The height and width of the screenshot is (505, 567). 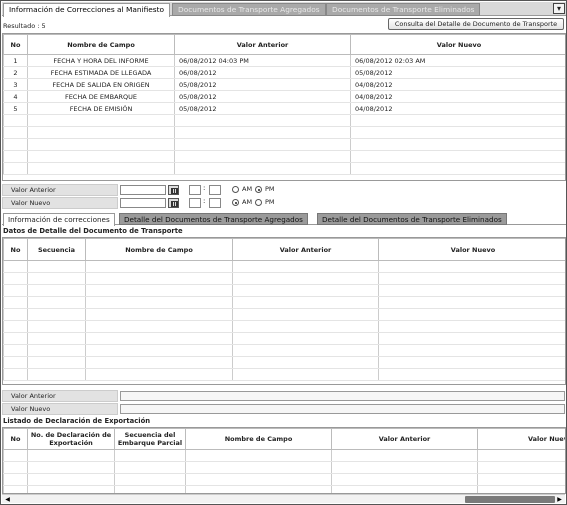 I want to click on column-header-valor-nuevo: Valor Nuev, so click(x=521, y=439).